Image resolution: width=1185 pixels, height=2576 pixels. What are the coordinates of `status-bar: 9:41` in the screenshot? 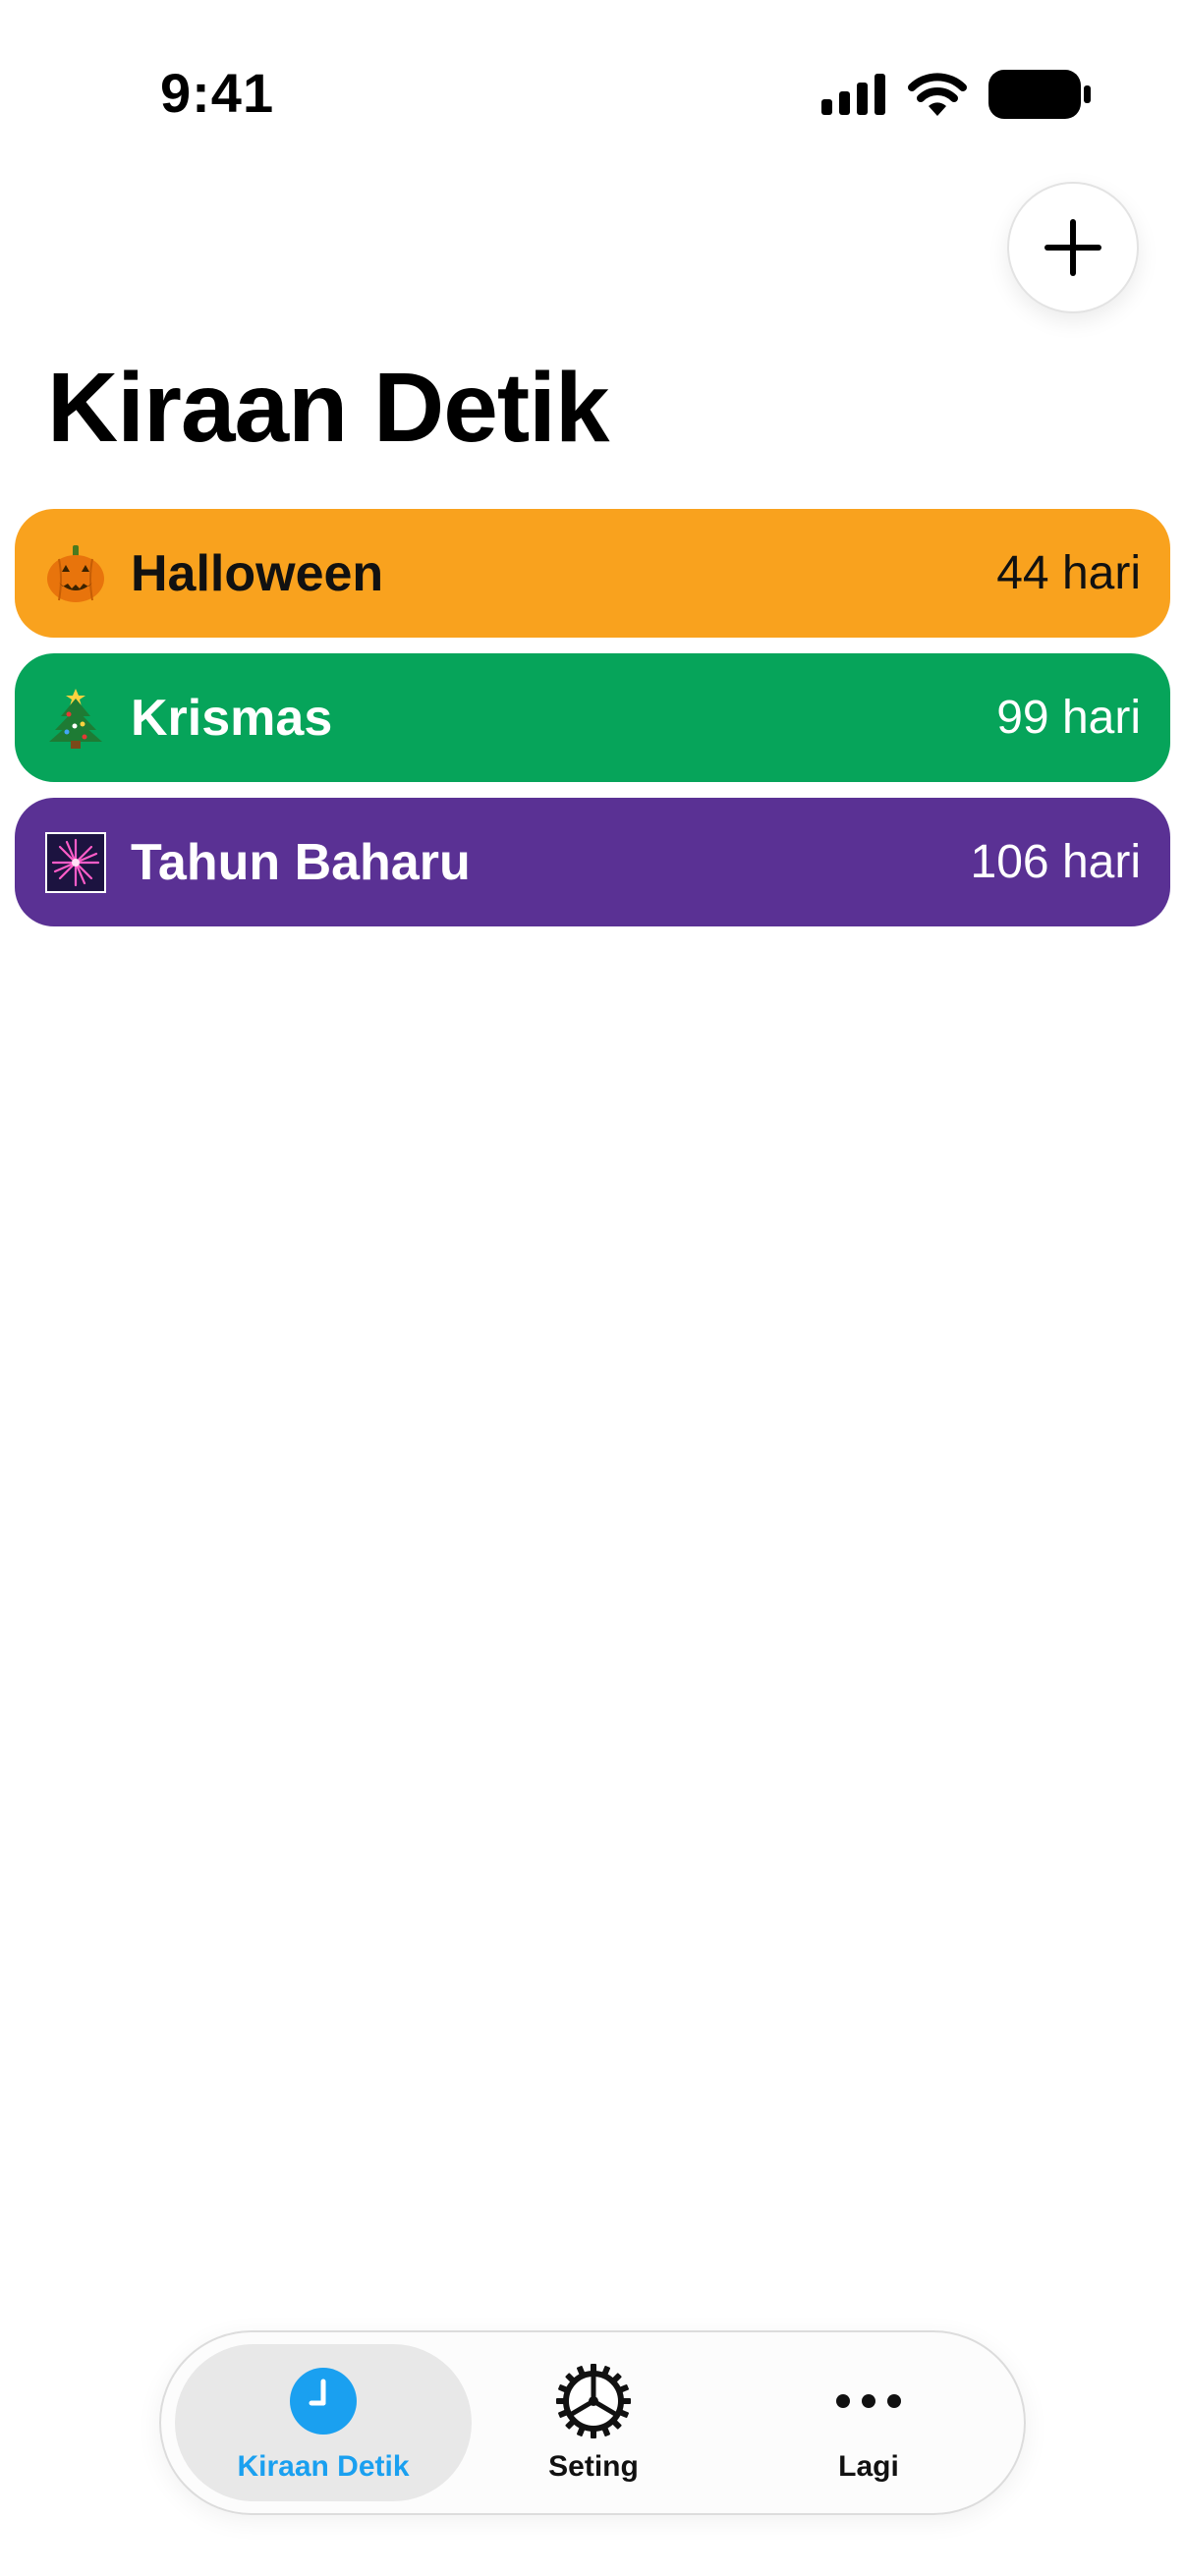 It's located at (592, 93).